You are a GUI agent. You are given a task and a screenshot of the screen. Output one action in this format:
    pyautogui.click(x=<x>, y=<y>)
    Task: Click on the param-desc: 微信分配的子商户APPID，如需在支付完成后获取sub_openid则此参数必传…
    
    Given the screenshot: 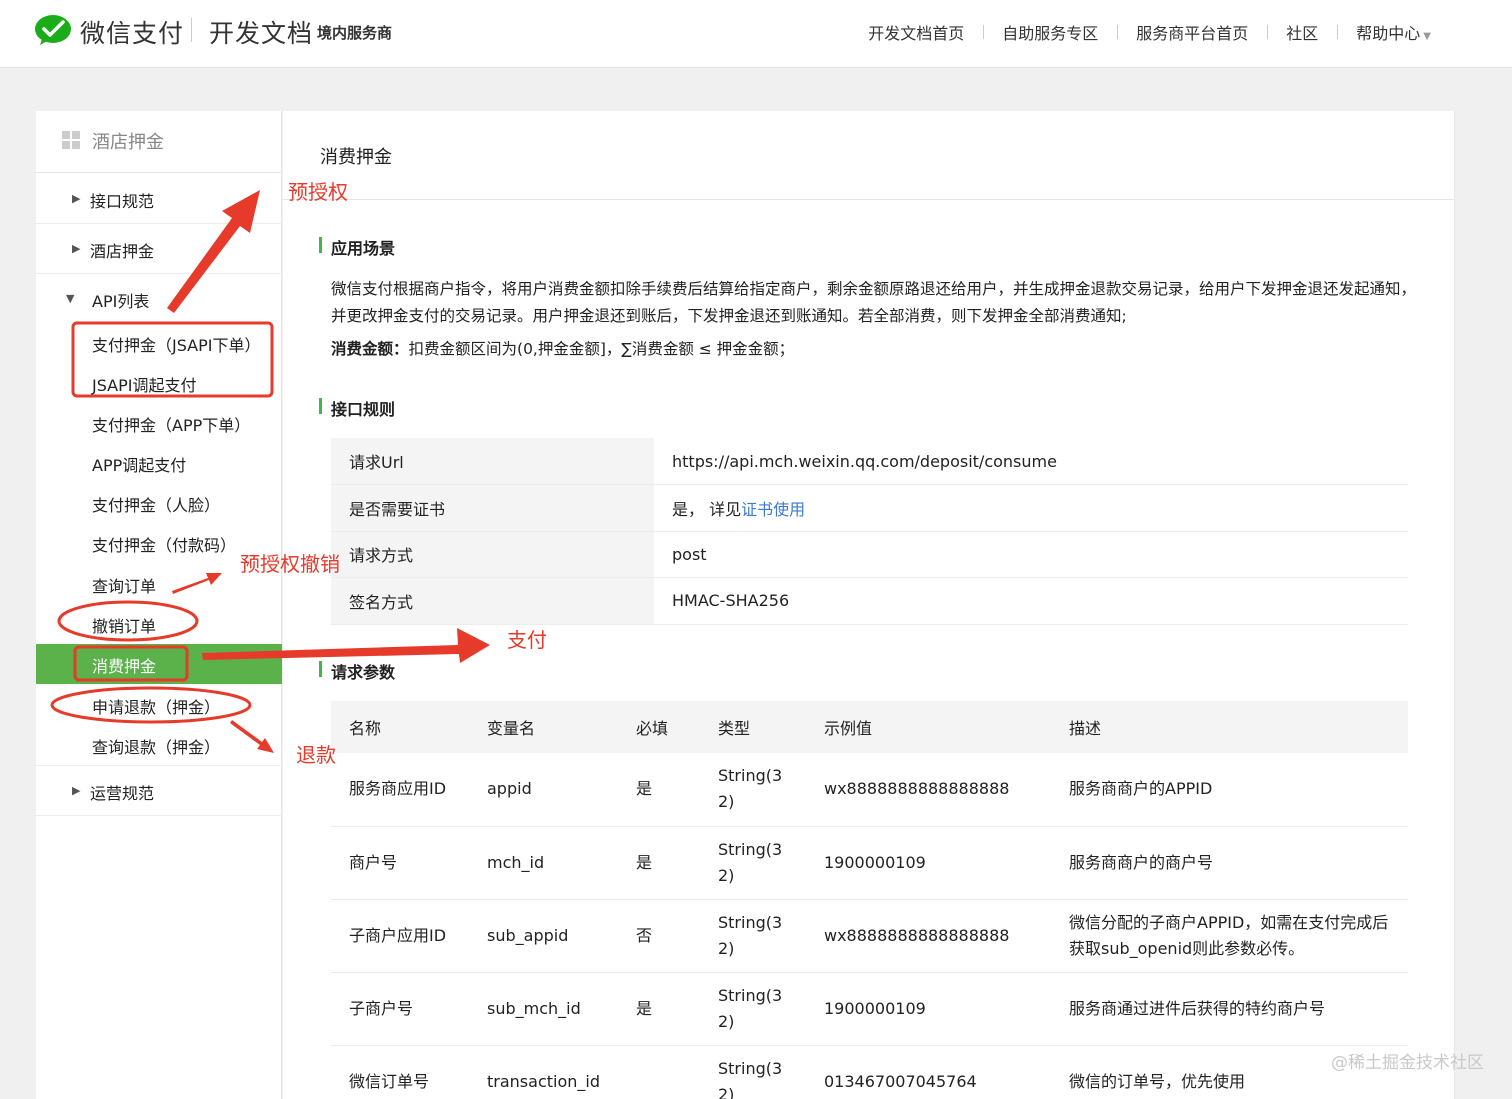 What is the action you would take?
    pyautogui.click(x=1229, y=936)
    